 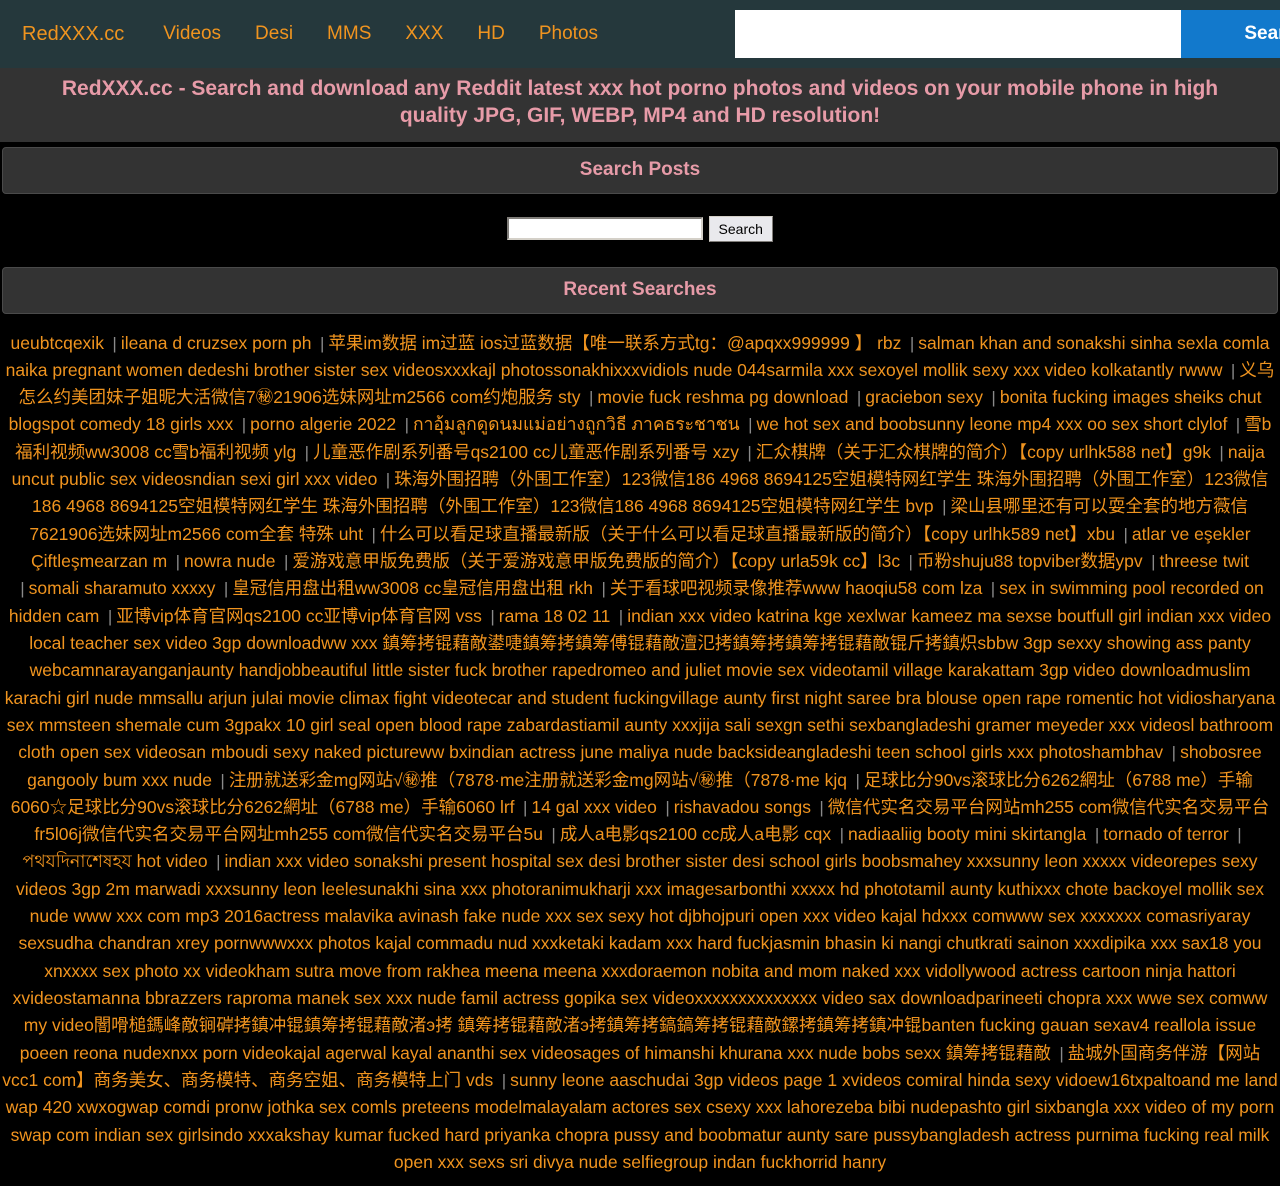 I want to click on recent-searches-header: Recent Searches, so click(x=640, y=290).